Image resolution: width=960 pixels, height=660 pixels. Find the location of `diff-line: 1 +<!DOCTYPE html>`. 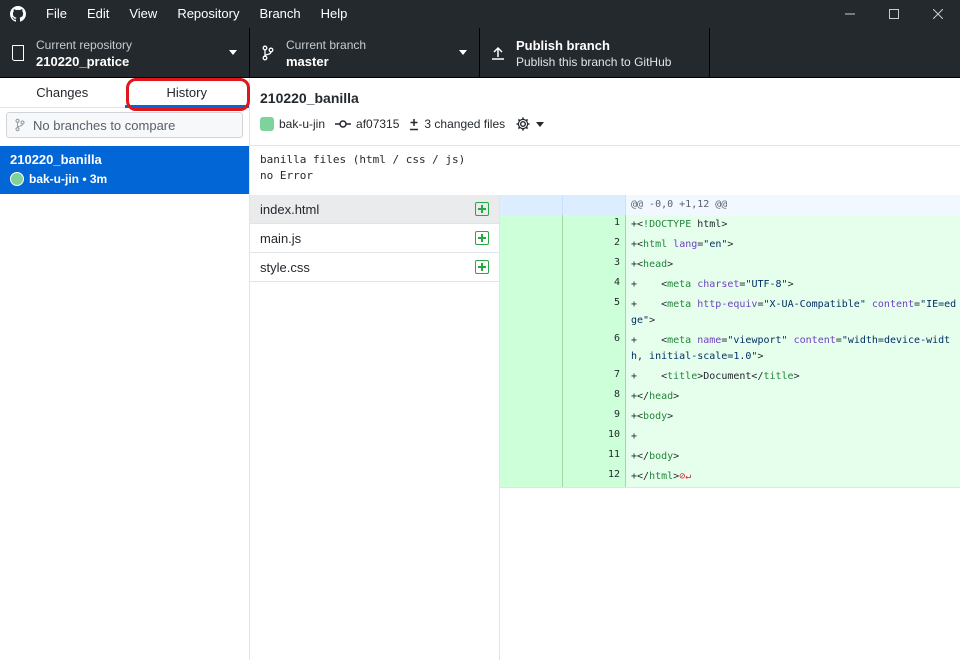

diff-line: 1 +<!DOCTYPE html> is located at coordinates (730, 225).